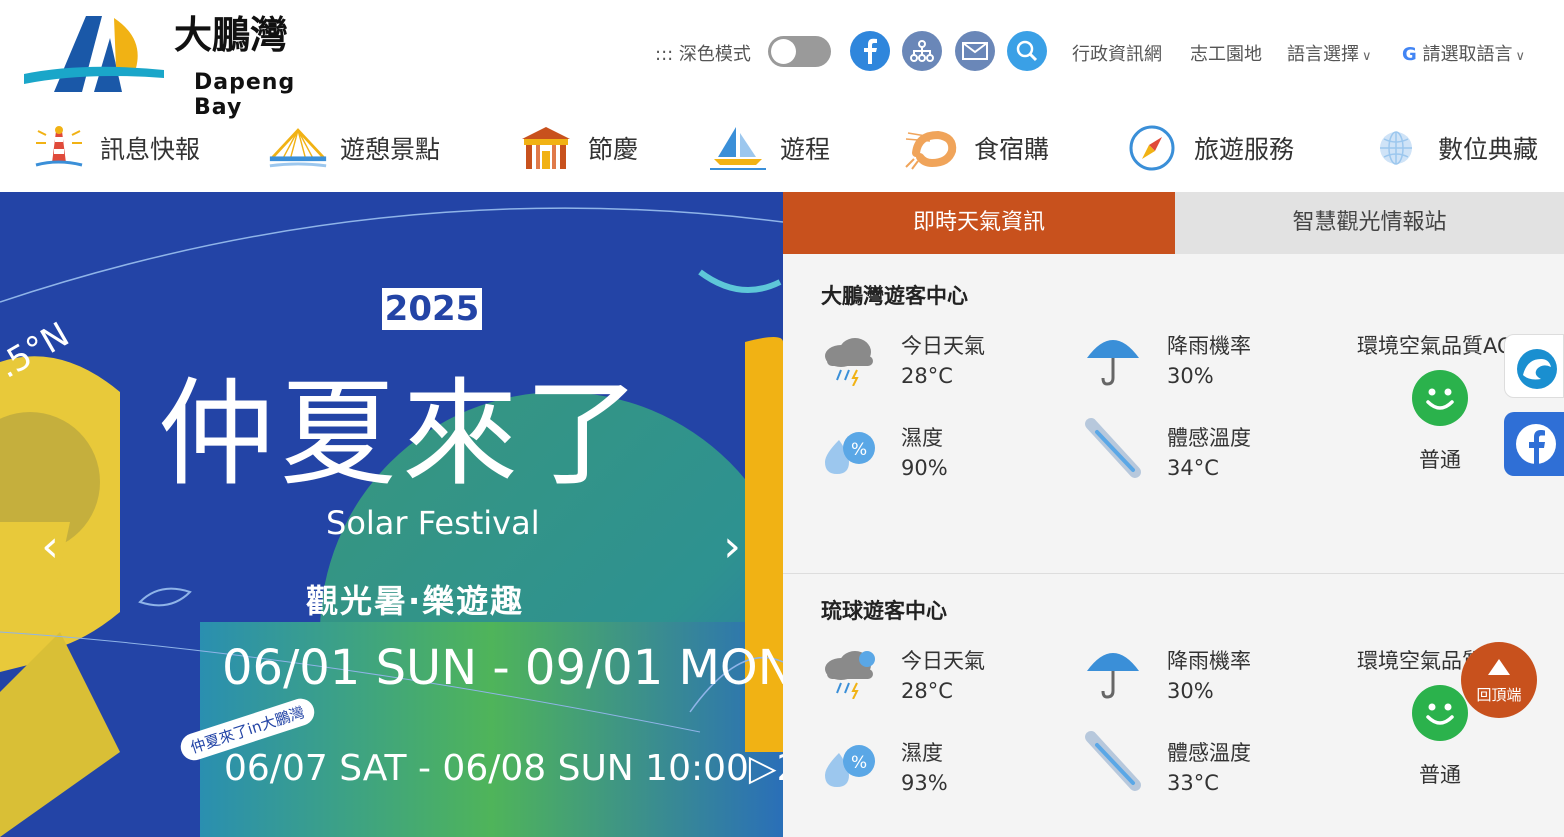  Describe the element at coordinates (1226, 53) in the screenshot. I see `volunteer-link: 志工園地` at that location.